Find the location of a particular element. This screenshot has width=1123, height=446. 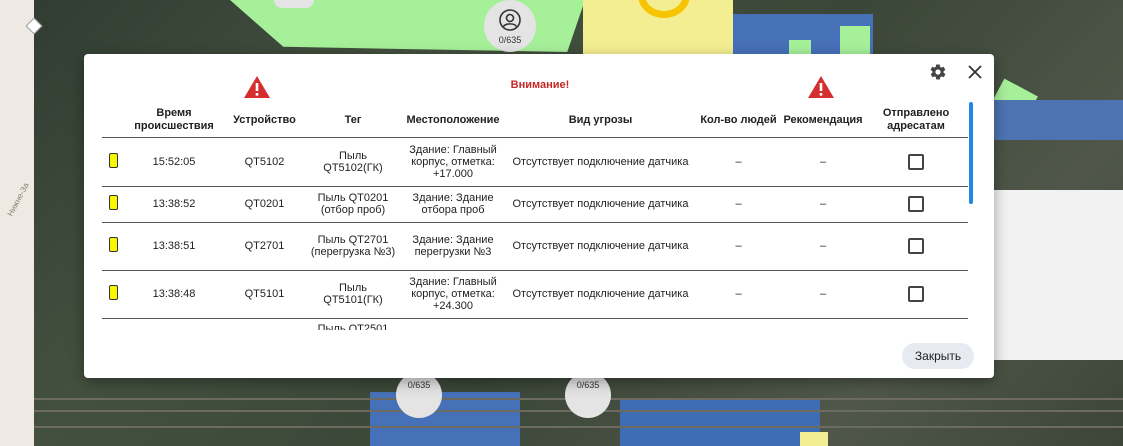

map-marker-person: 0/635 is located at coordinates (510, 26).